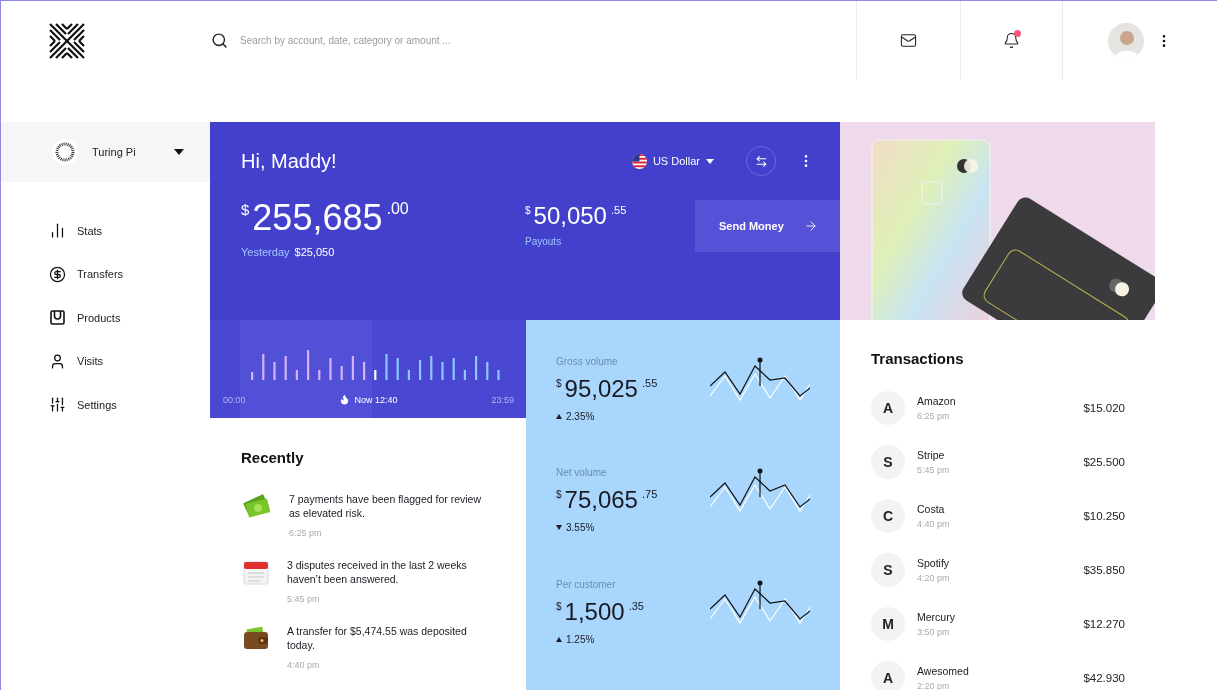 The width and height of the screenshot is (1217, 690). I want to click on transaction-time: 4:40 pm, so click(934, 524).